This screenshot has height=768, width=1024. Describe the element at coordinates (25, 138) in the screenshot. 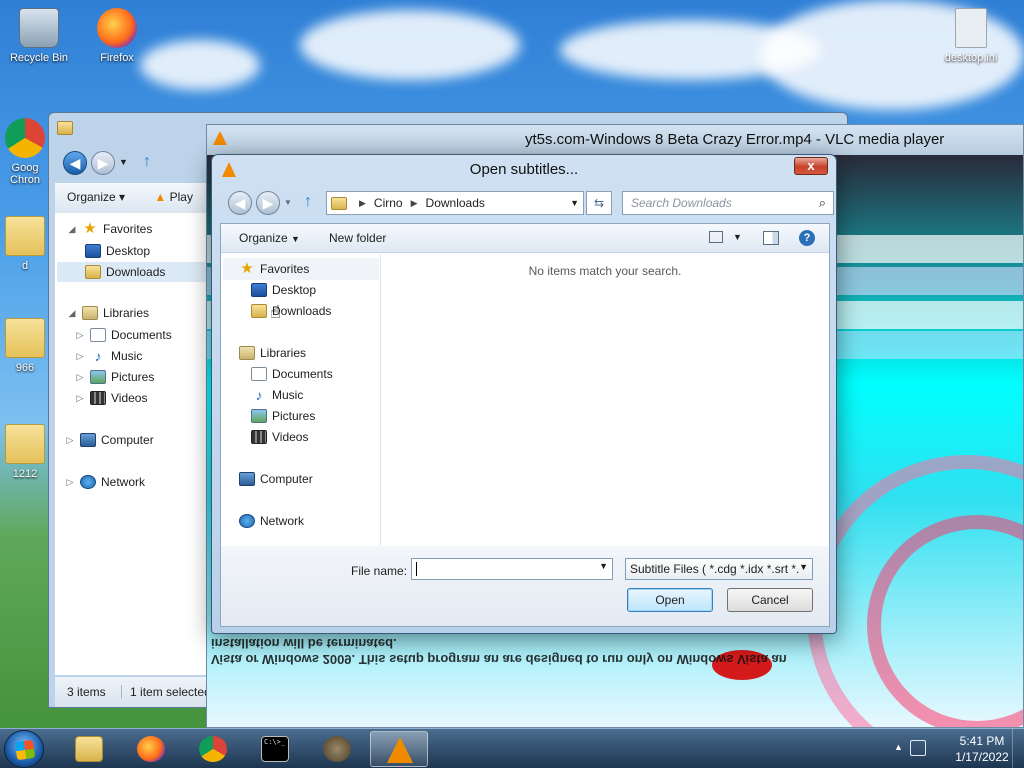

I see `chrome-icon` at that location.